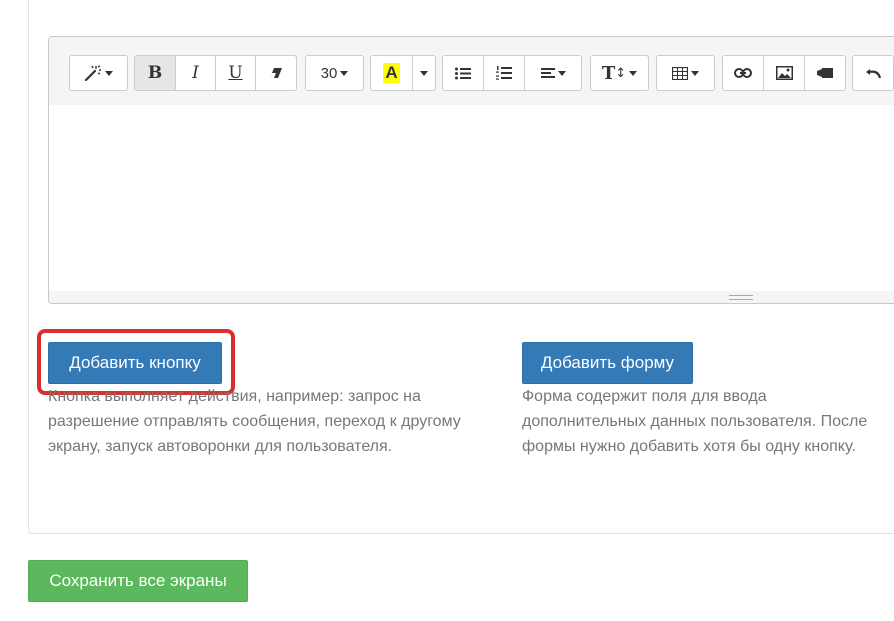 This screenshot has height=621, width=894. I want to click on image-icon, so click(784, 73).